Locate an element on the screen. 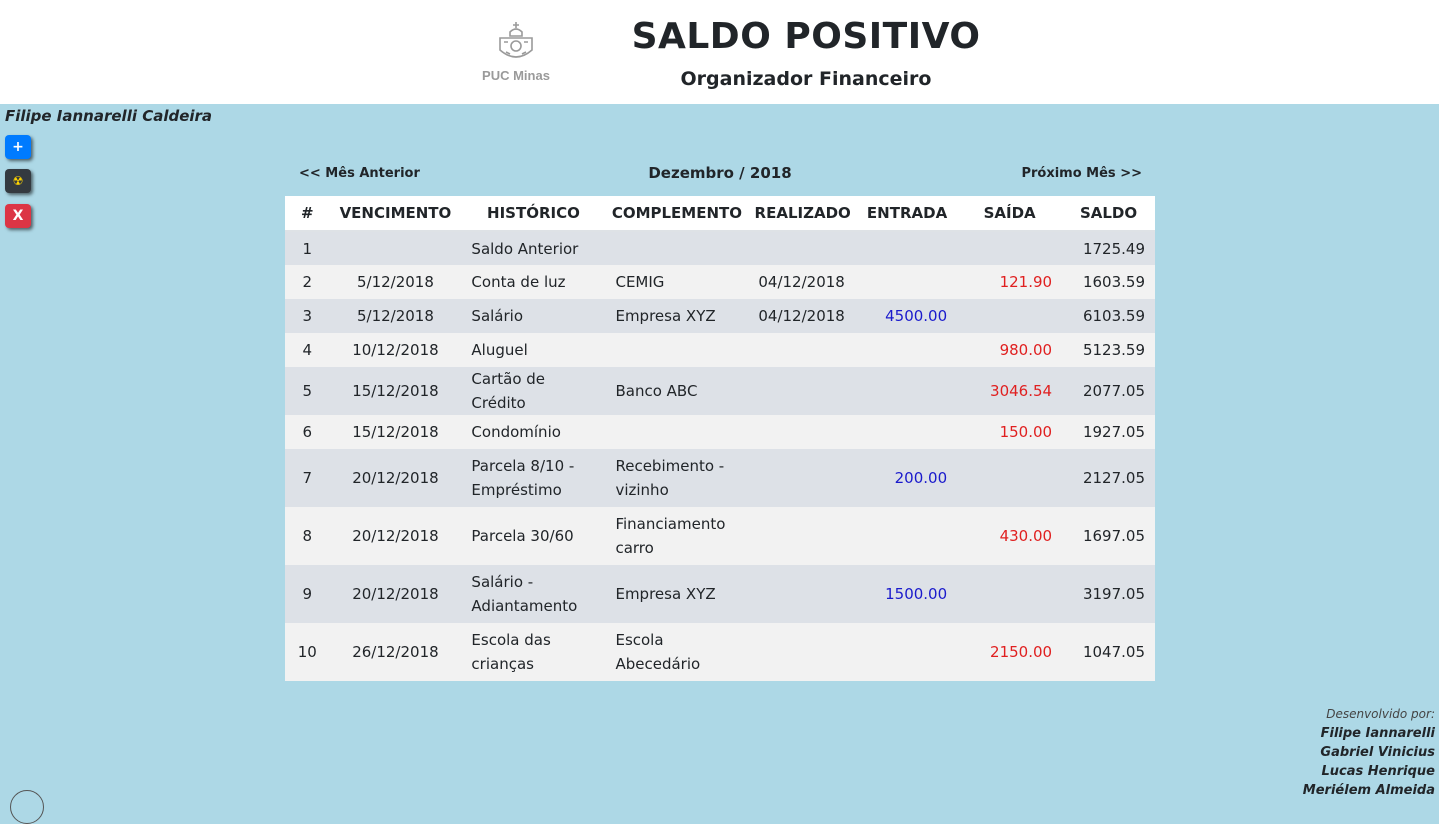  cell-complemento: Banco ABC is located at coordinates (656, 391).